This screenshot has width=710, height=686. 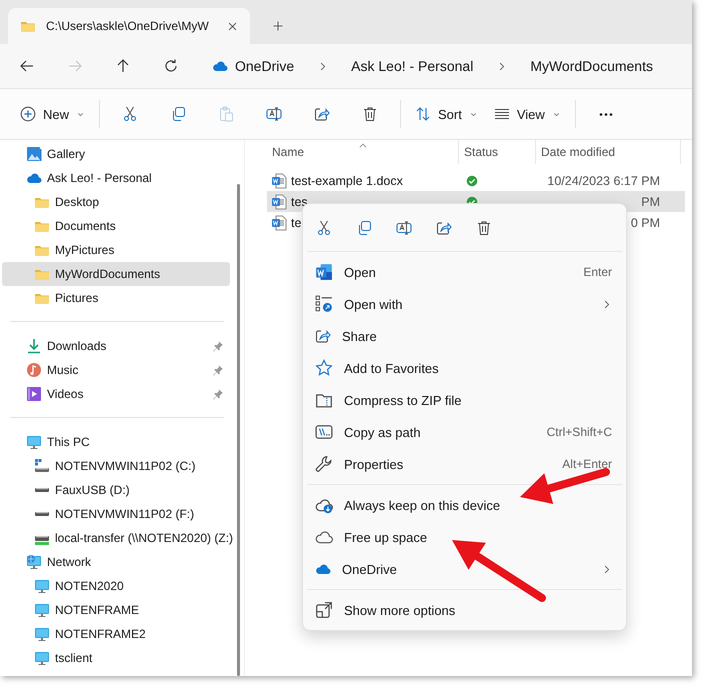 I want to click on view-button: View, so click(x=527, y=114).